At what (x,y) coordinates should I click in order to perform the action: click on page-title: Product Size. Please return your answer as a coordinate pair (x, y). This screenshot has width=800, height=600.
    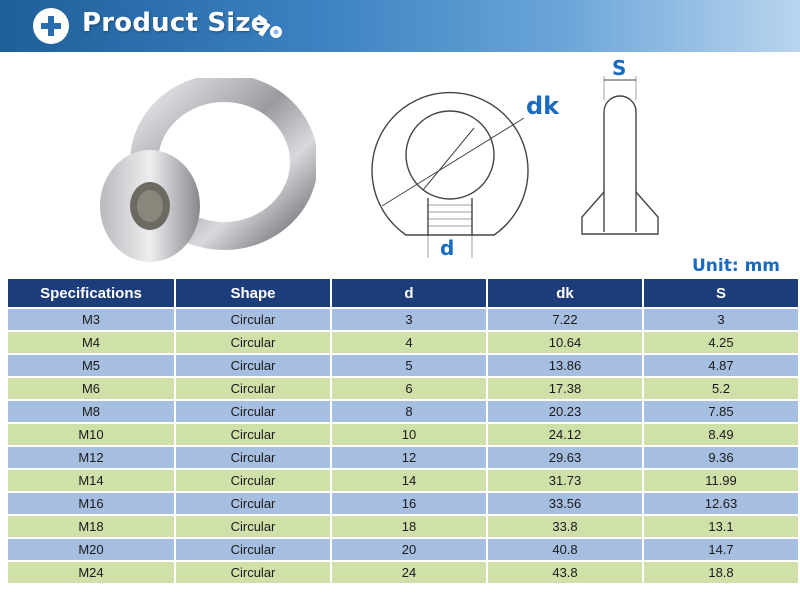
    Looking at the image, I should click on (175, 23).